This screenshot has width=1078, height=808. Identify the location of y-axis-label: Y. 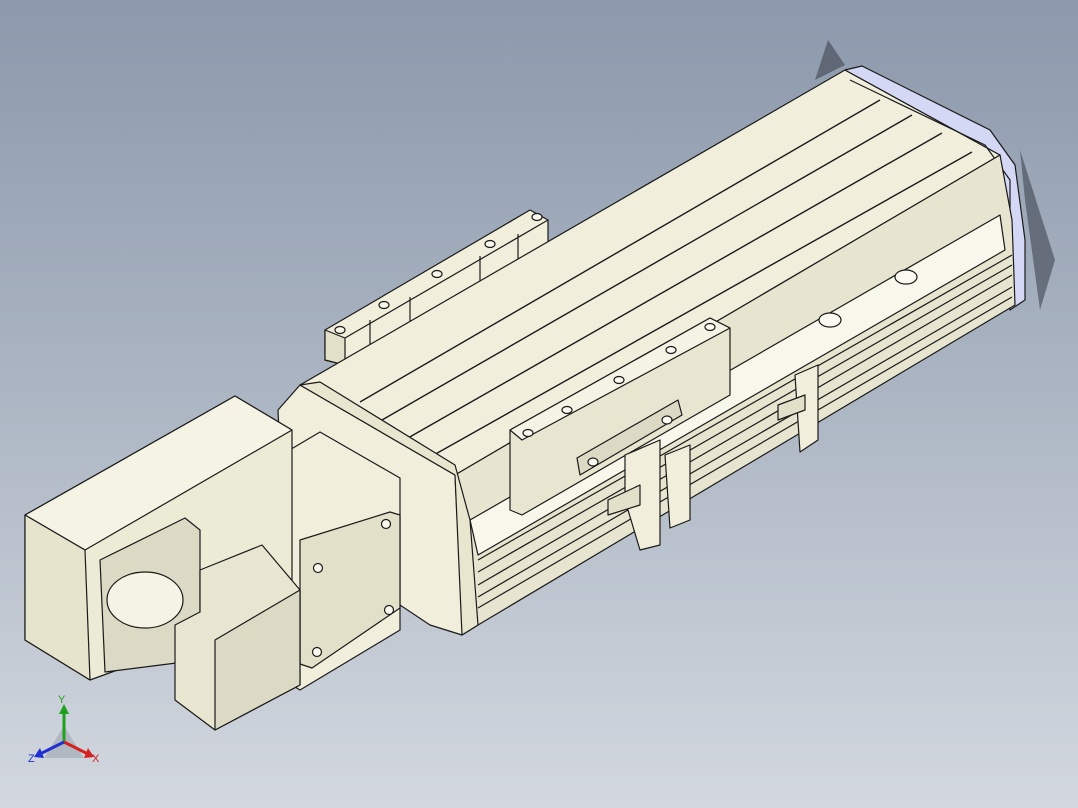
(62, 700).